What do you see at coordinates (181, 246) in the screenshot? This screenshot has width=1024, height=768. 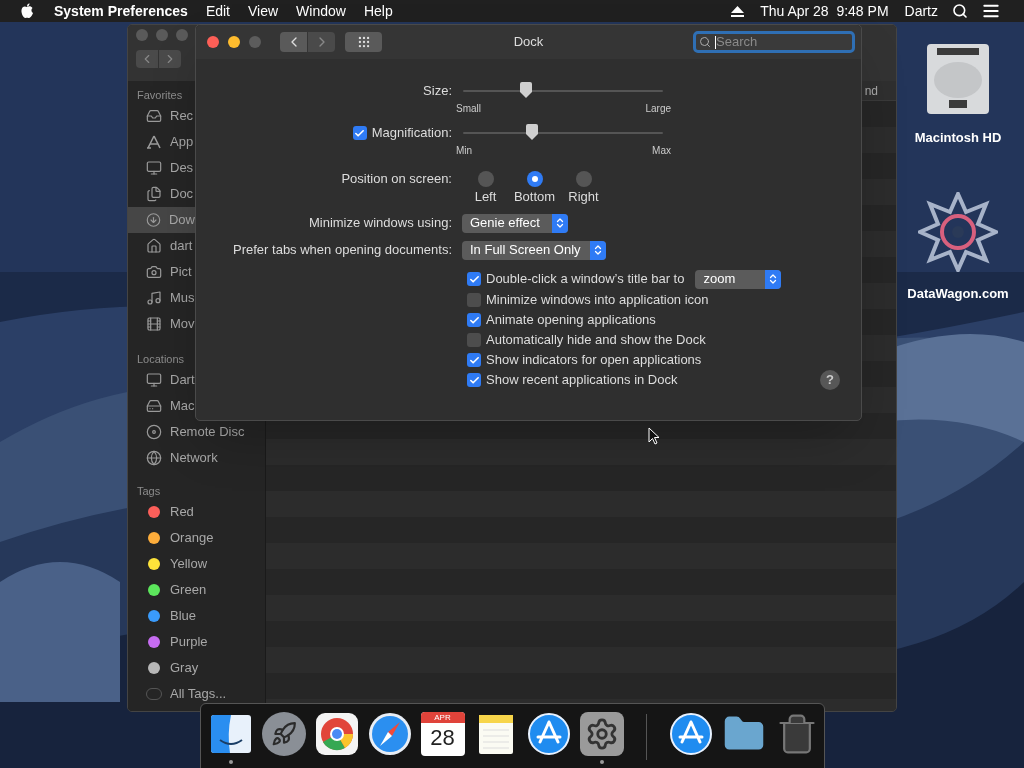 I see `sidebar-label: dart` at bounding box center [181, 246].